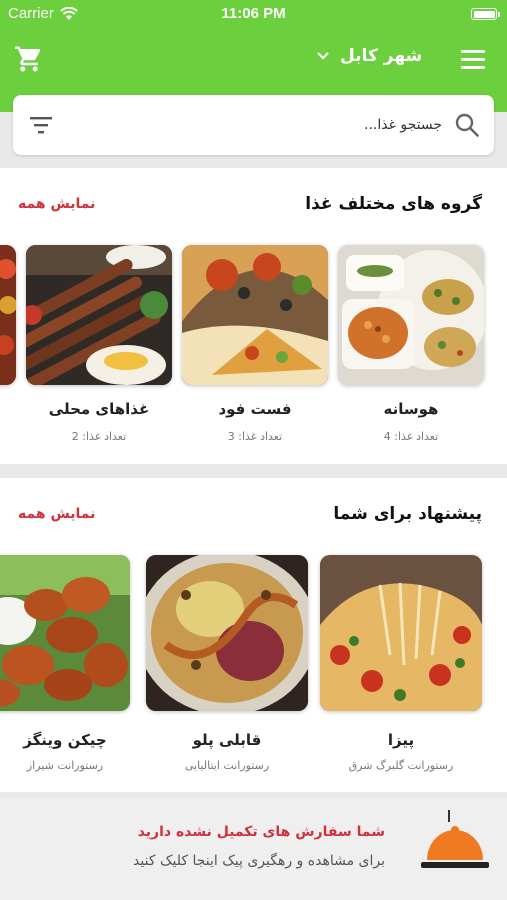 The image size is (507, 900). Describe the element at coordinates (473, 60) in the screenshot. I see `hamburger-menu-icon` at that location.